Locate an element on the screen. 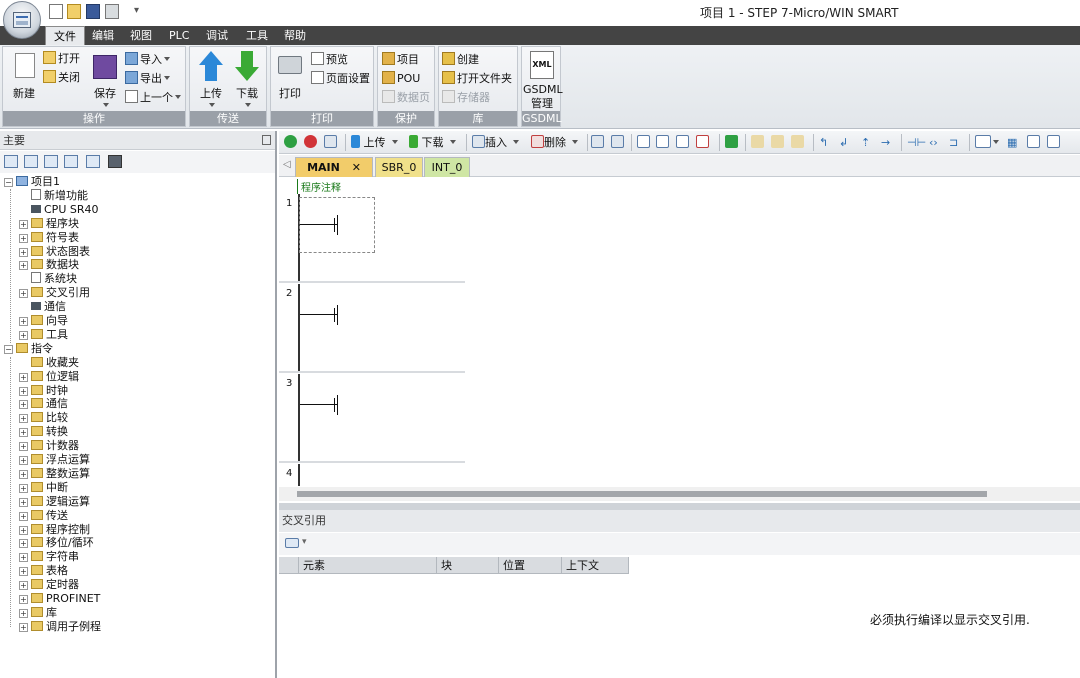  quick-access-dropdown-icon: ▾ is located at coordinates (136, 10).